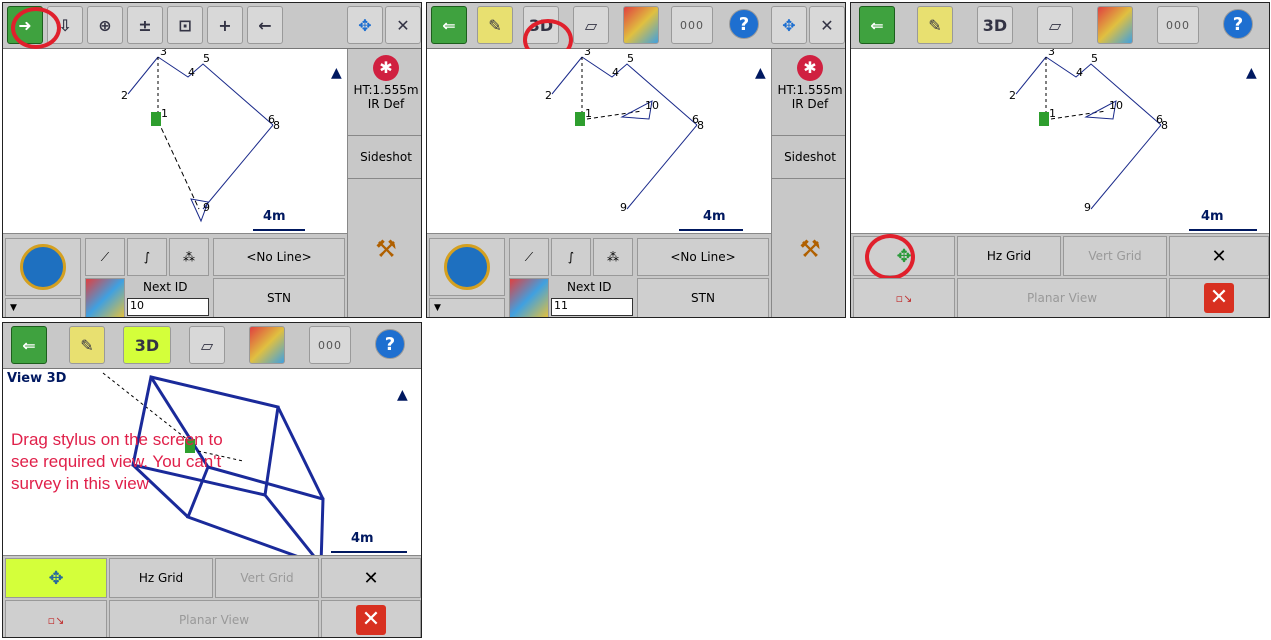  Describe the element at coordinates (145, 25) in the screenshot. I see `zoom-plus-minus-icon: ±` at that location.